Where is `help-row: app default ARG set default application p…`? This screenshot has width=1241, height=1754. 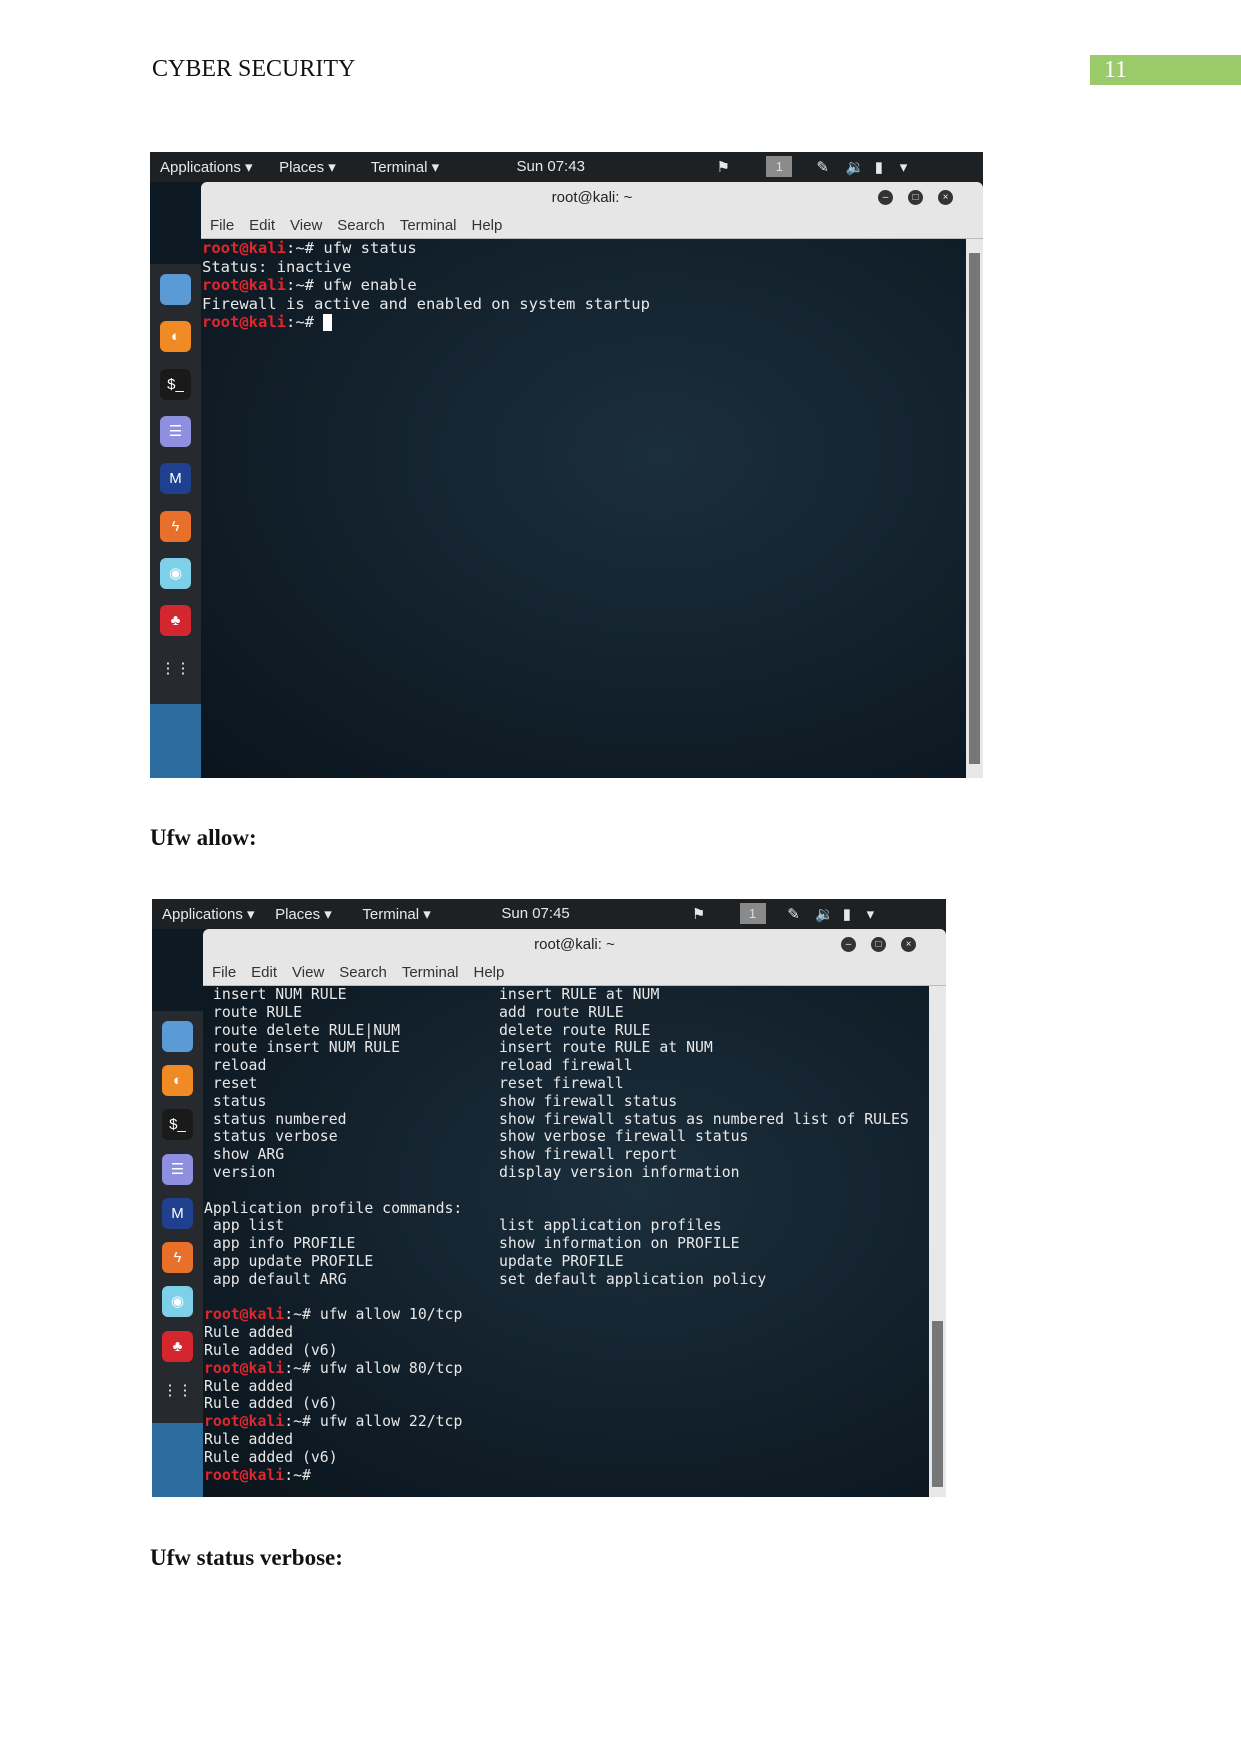 help-row: app default ARG set default application p… is located at coordinates (566, 1280).